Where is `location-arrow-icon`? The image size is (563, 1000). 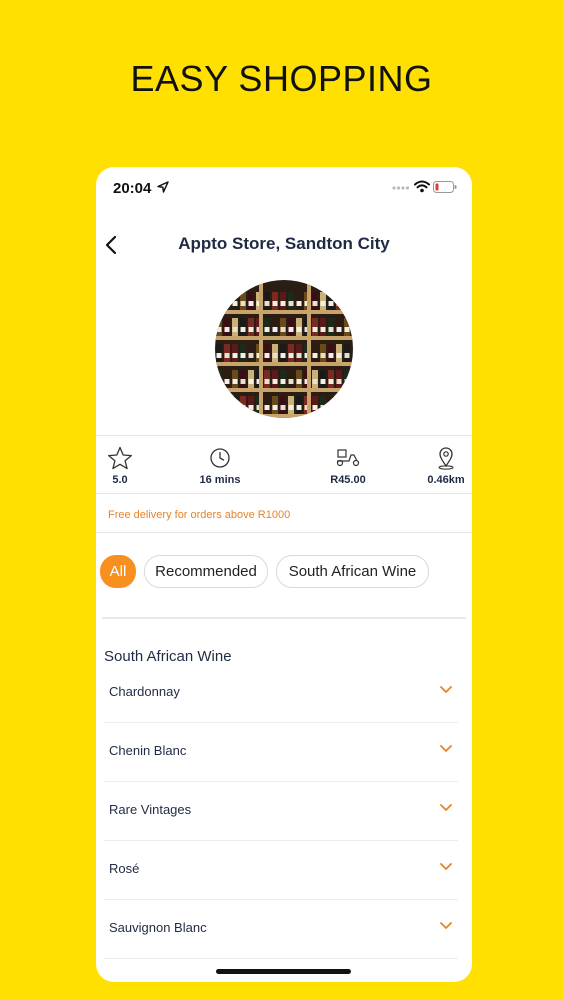
location-arrow-icon is located at coordinates (163, 187).